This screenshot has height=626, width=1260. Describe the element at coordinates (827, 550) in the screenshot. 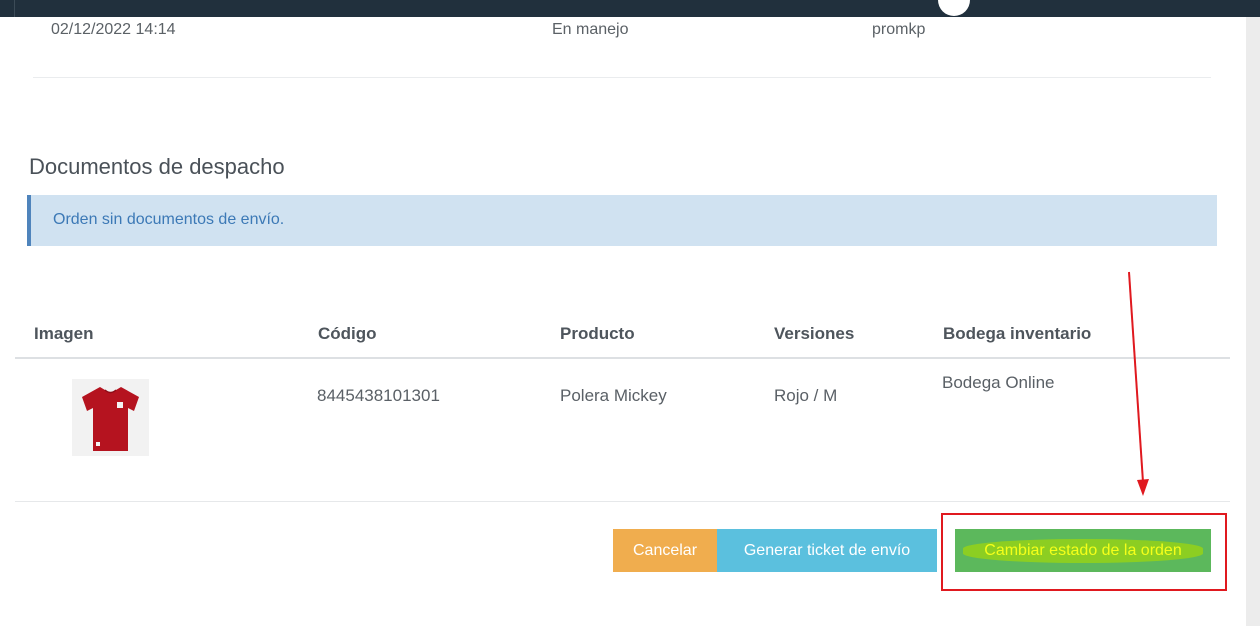

I see `generate-ticket-button: Generar ticket de envío` at that location.